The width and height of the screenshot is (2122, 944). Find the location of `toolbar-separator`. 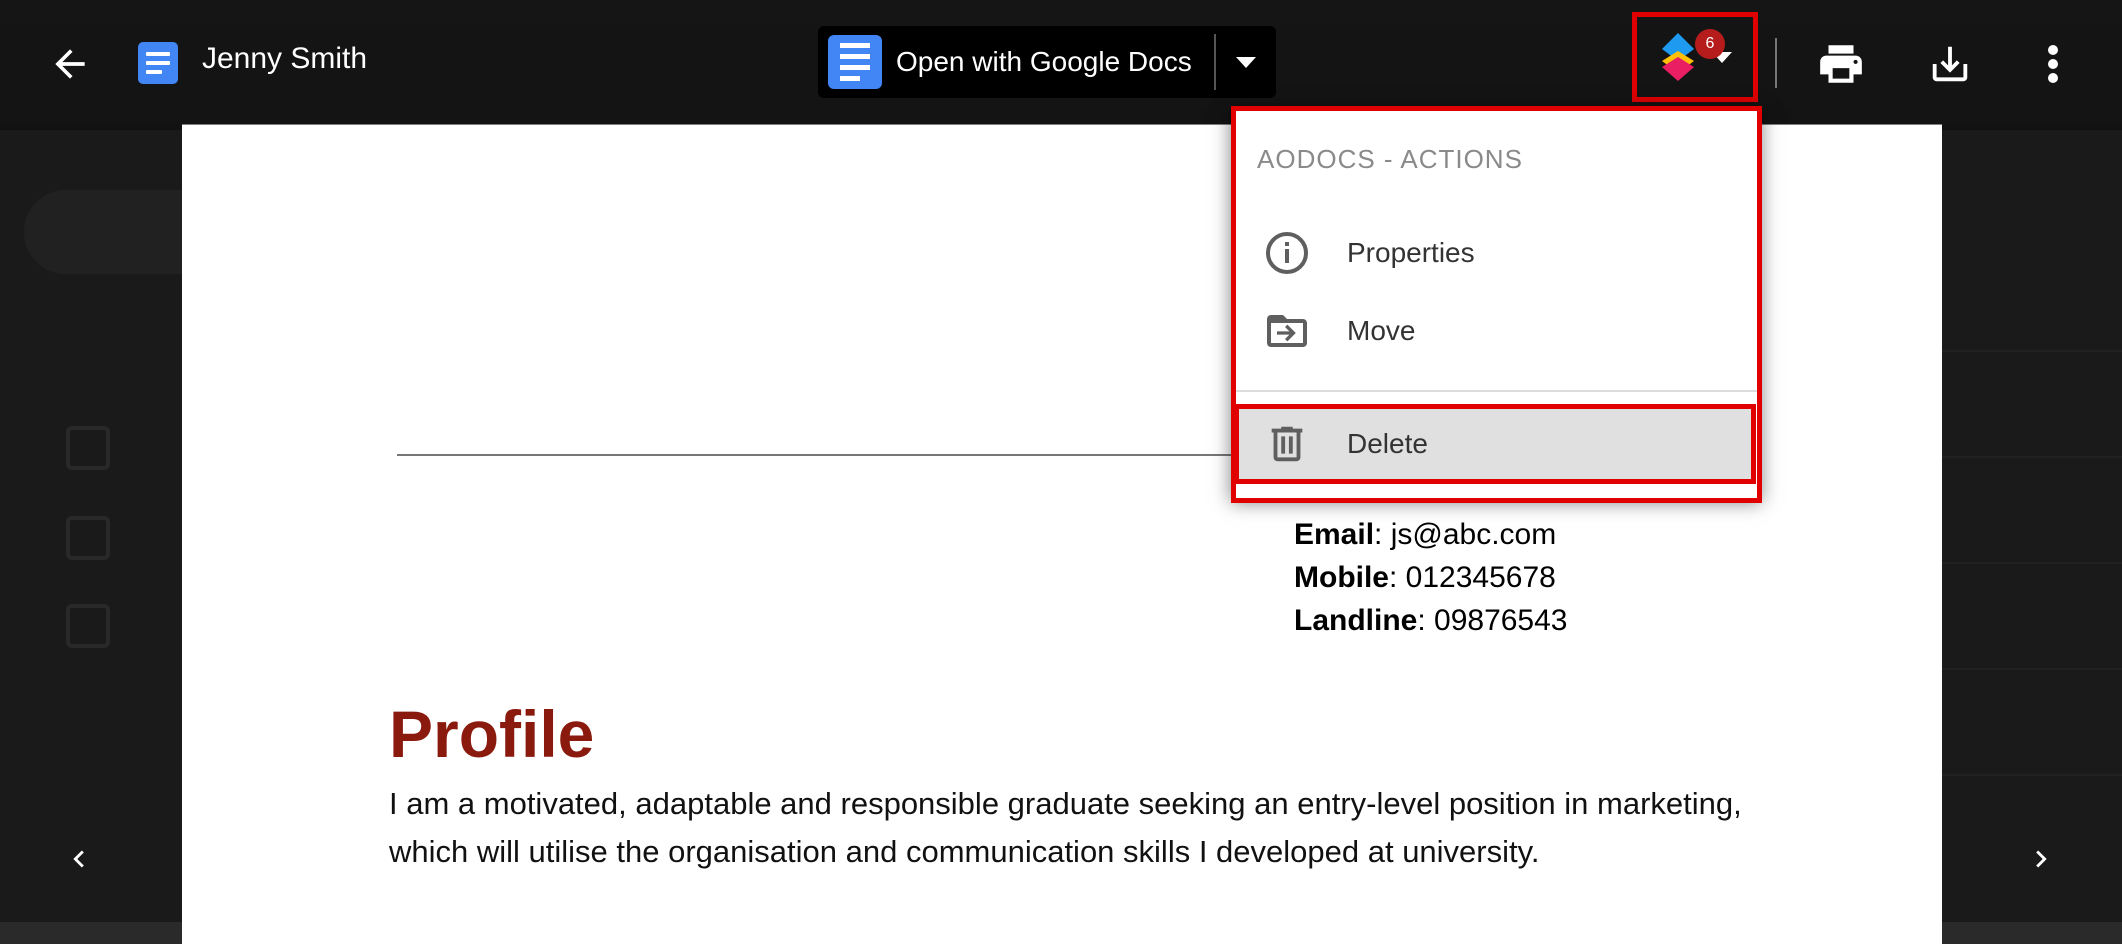

toolbar-separator is located at coordinates (1776, 63).